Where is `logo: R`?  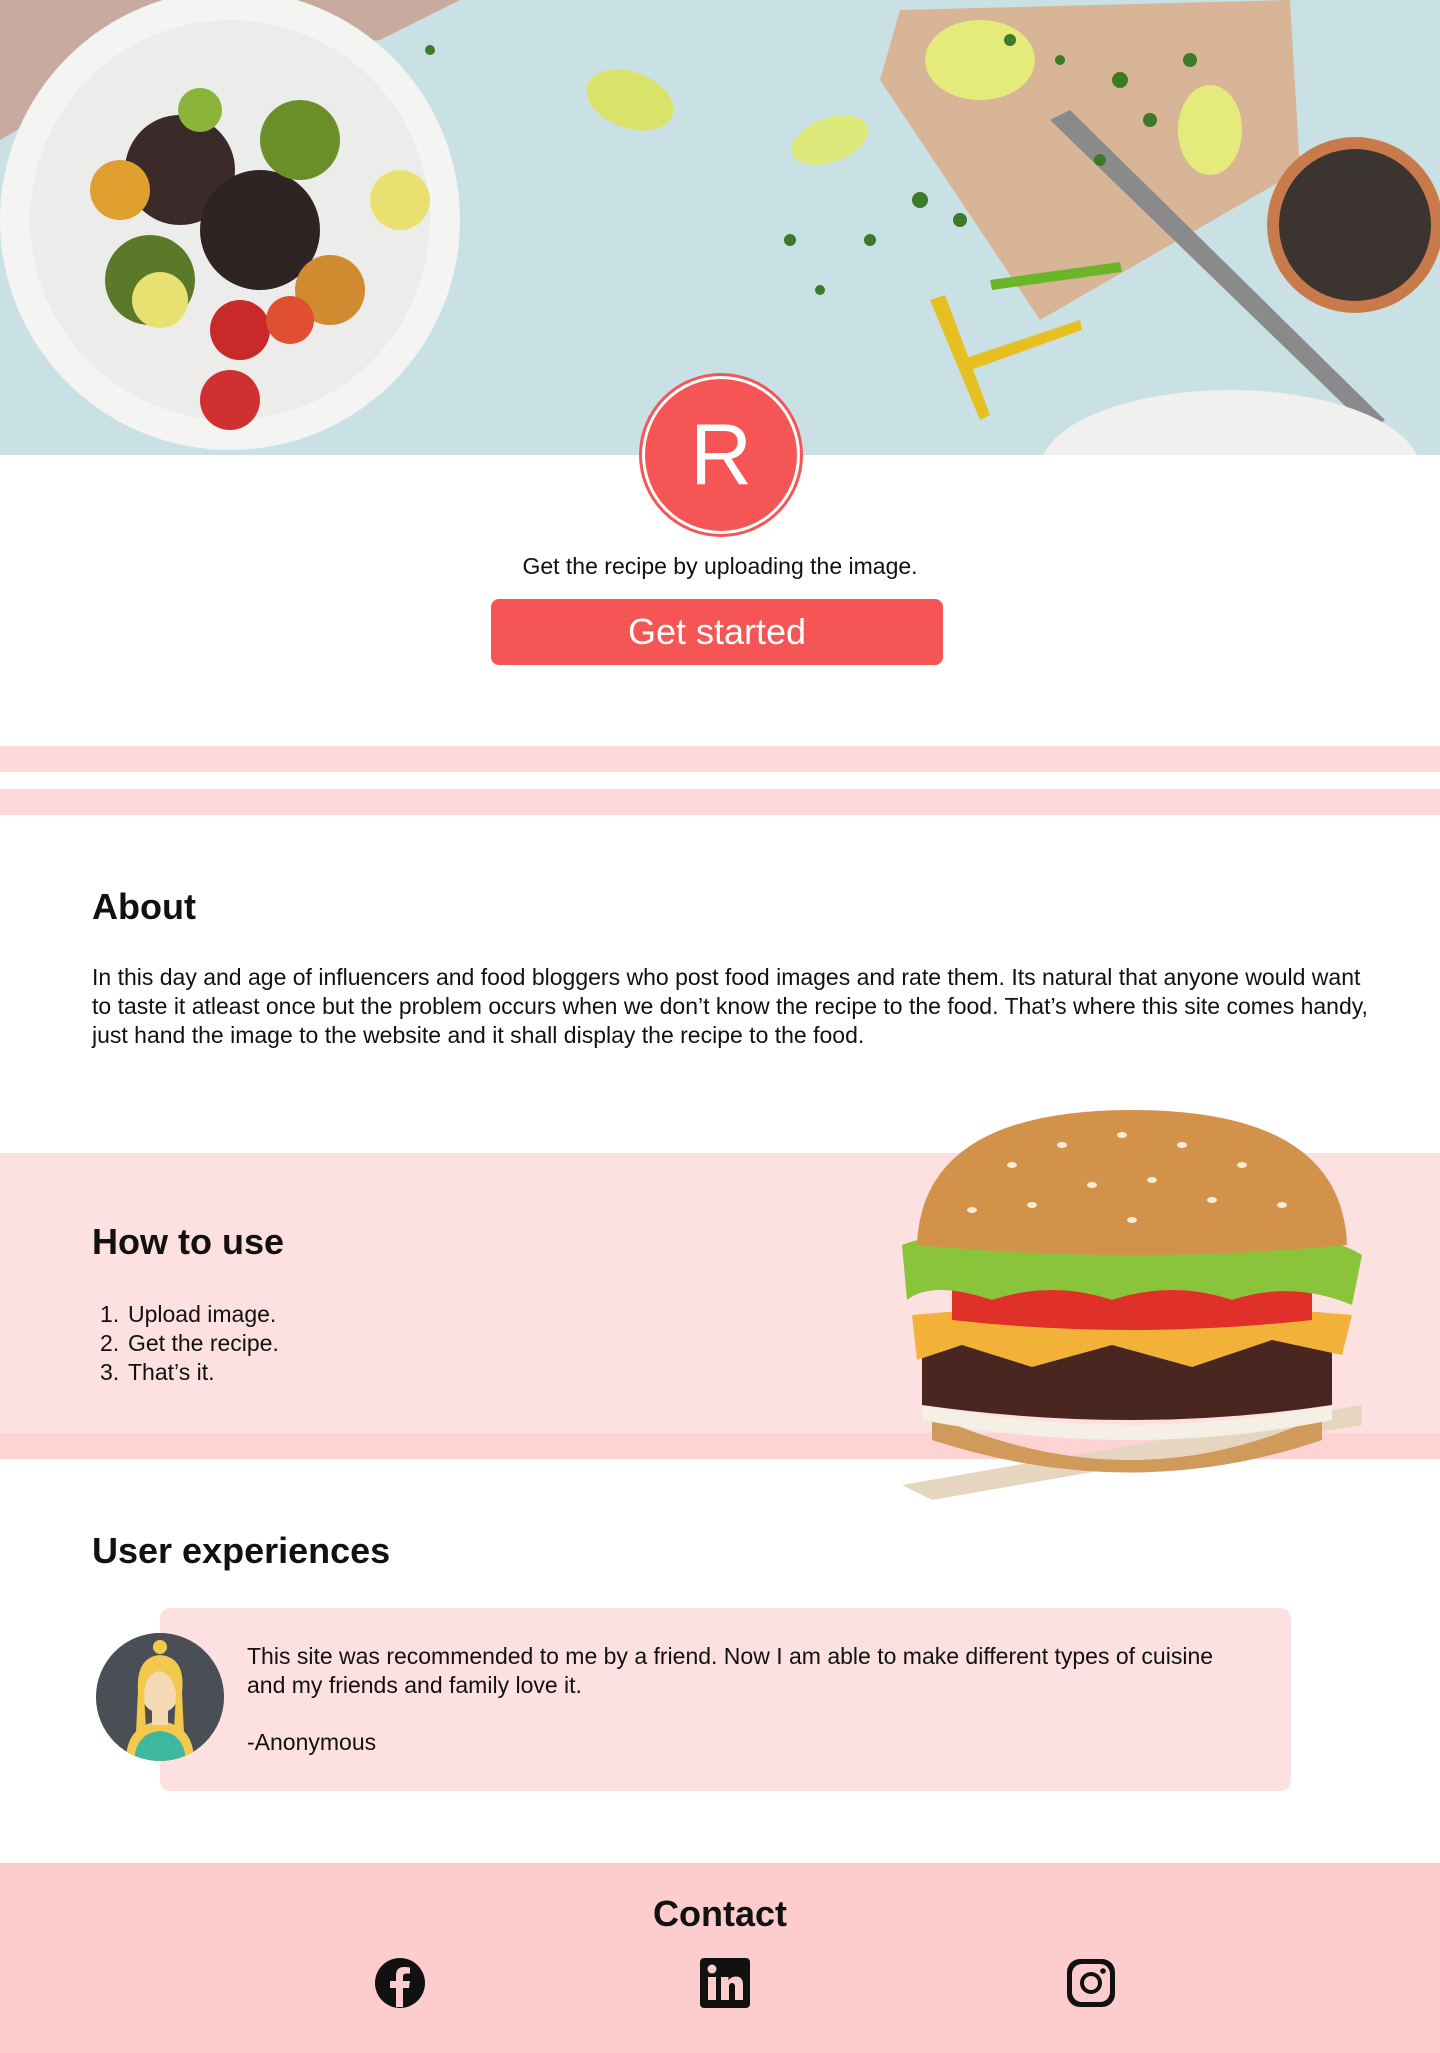
logo: R is located at coordinates (721, 455).